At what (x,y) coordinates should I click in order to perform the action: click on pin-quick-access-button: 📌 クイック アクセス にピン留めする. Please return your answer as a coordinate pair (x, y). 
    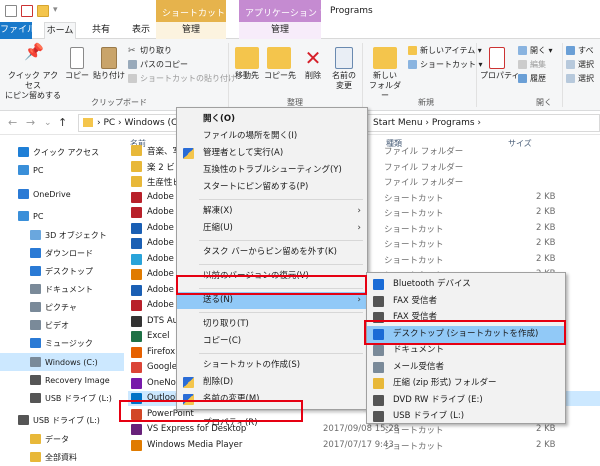
    Looking at the image, I should click on (33, 72).